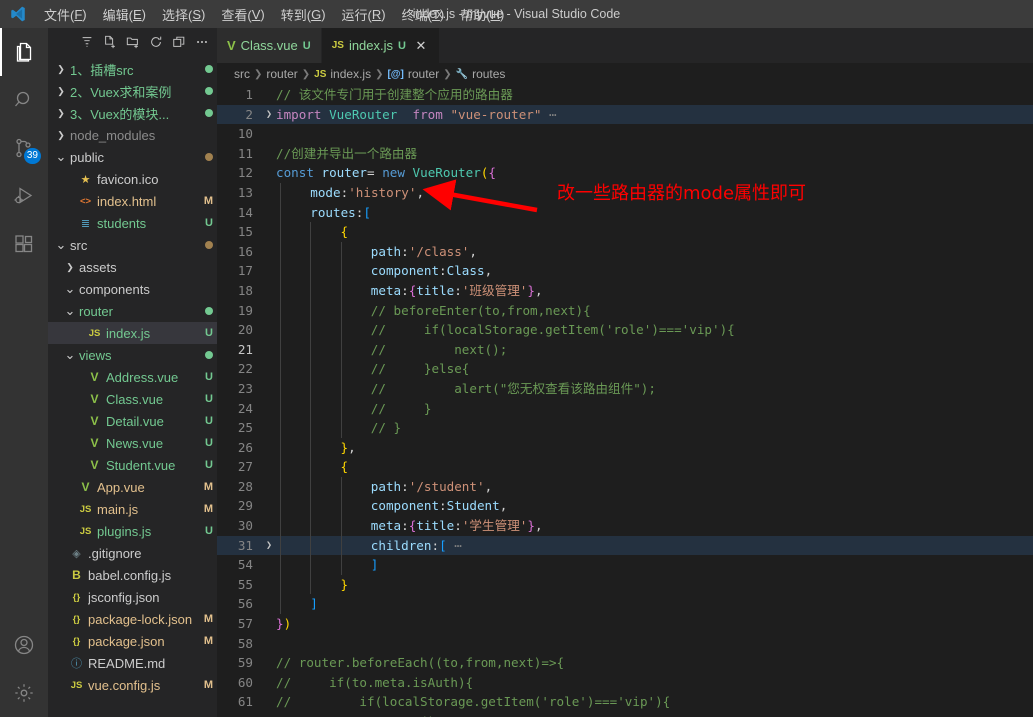 The image size is (1033, 717). What do you see at coordinates (24, 645) in the screenshot?
I see `account-icon` at bounding box center [24, 645].